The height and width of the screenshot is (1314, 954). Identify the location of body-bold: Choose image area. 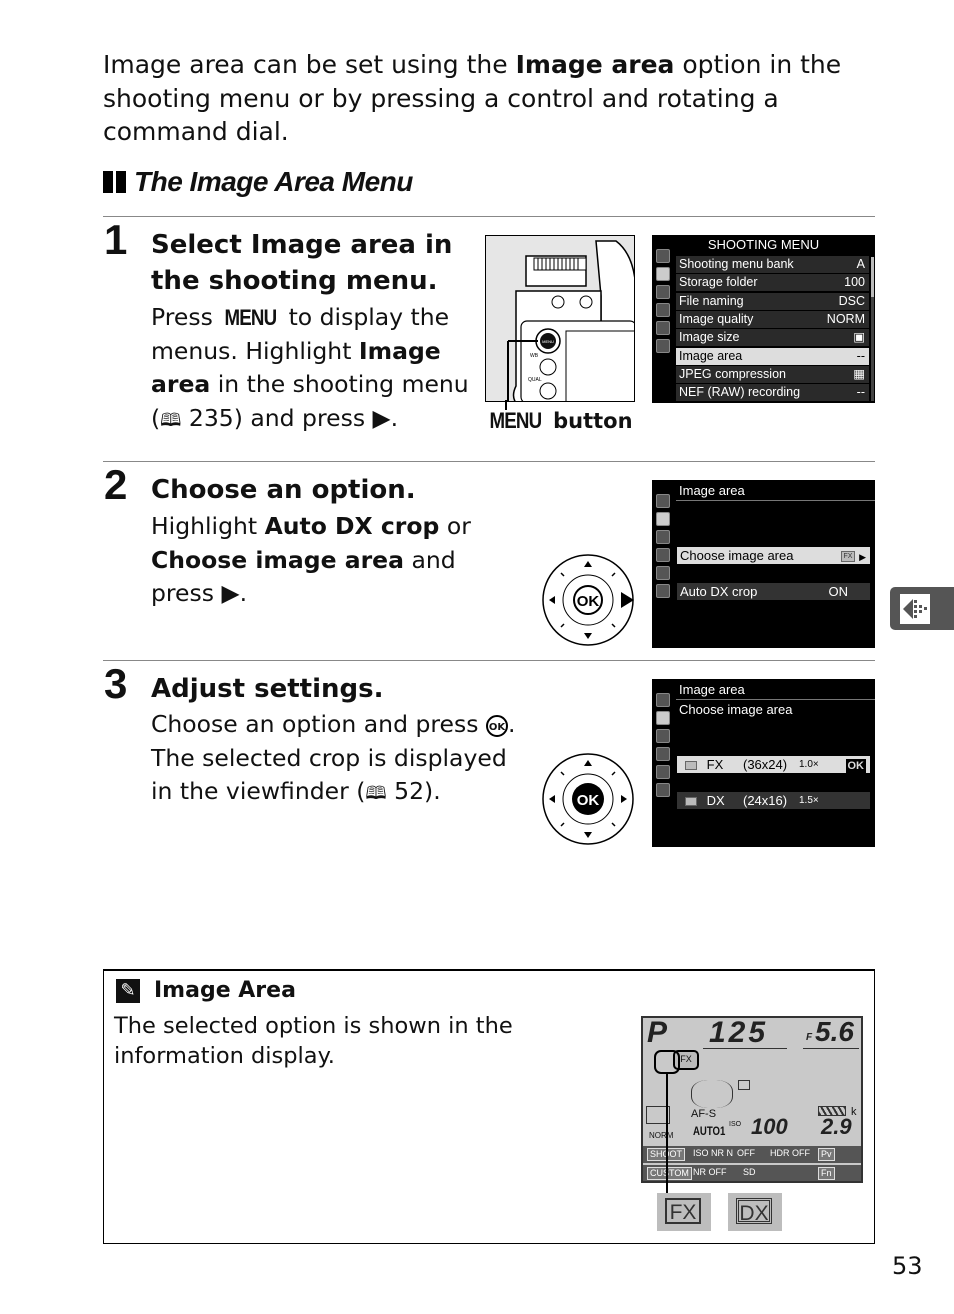
(277, 559).